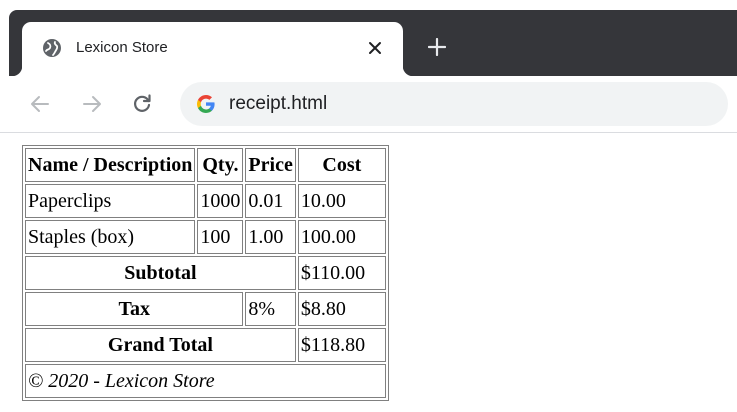 This screenshot has width=737, height=412. Describe the element at coordinates (220, 201) in the screenshot. I see `item-qty: 1000` at that location.